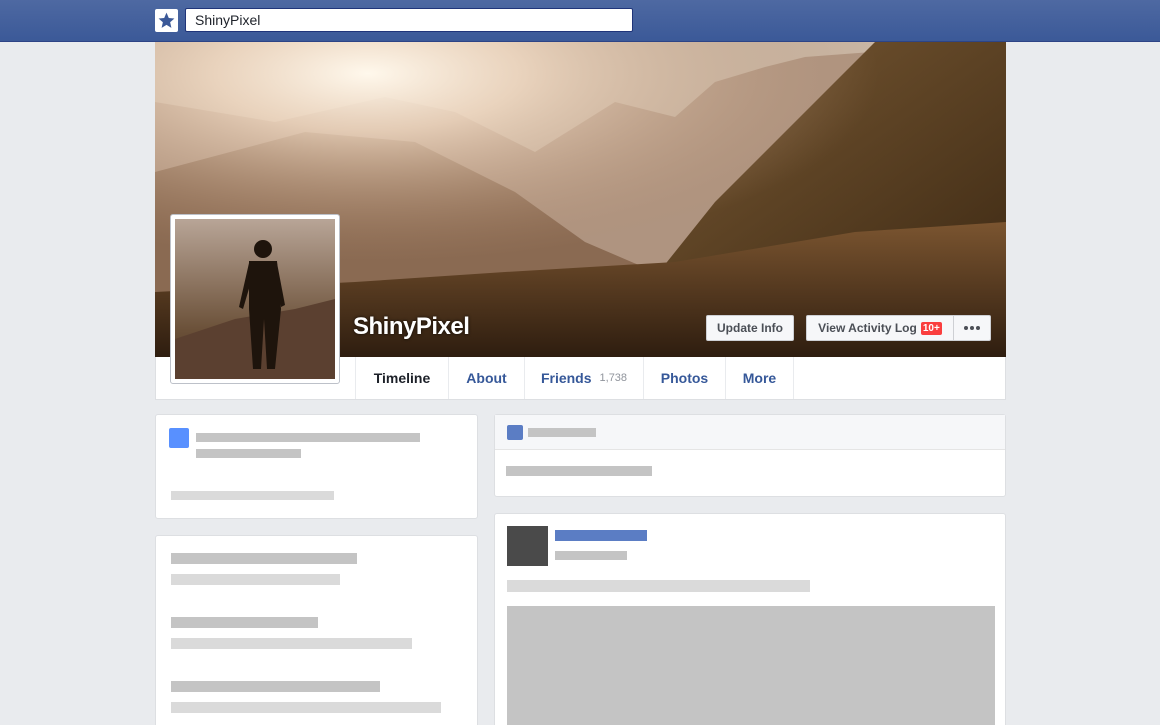 This screenshot has width=1160, height=725. What do you see at coordinates (316, 630) in the screenshot?
I see `about-card` at bounding box center [316, 630].